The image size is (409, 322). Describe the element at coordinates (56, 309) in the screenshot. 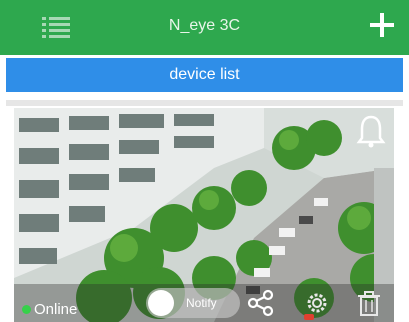

I see `status-label: Online` at that location.